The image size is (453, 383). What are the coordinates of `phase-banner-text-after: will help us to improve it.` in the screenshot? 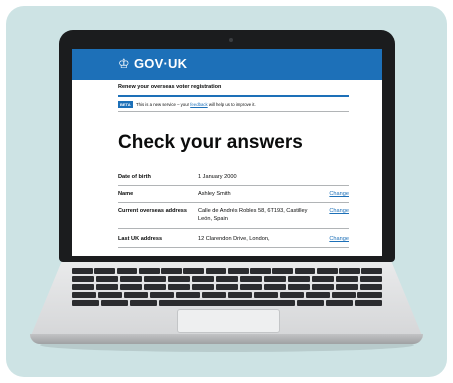 It's located at (231, 104).